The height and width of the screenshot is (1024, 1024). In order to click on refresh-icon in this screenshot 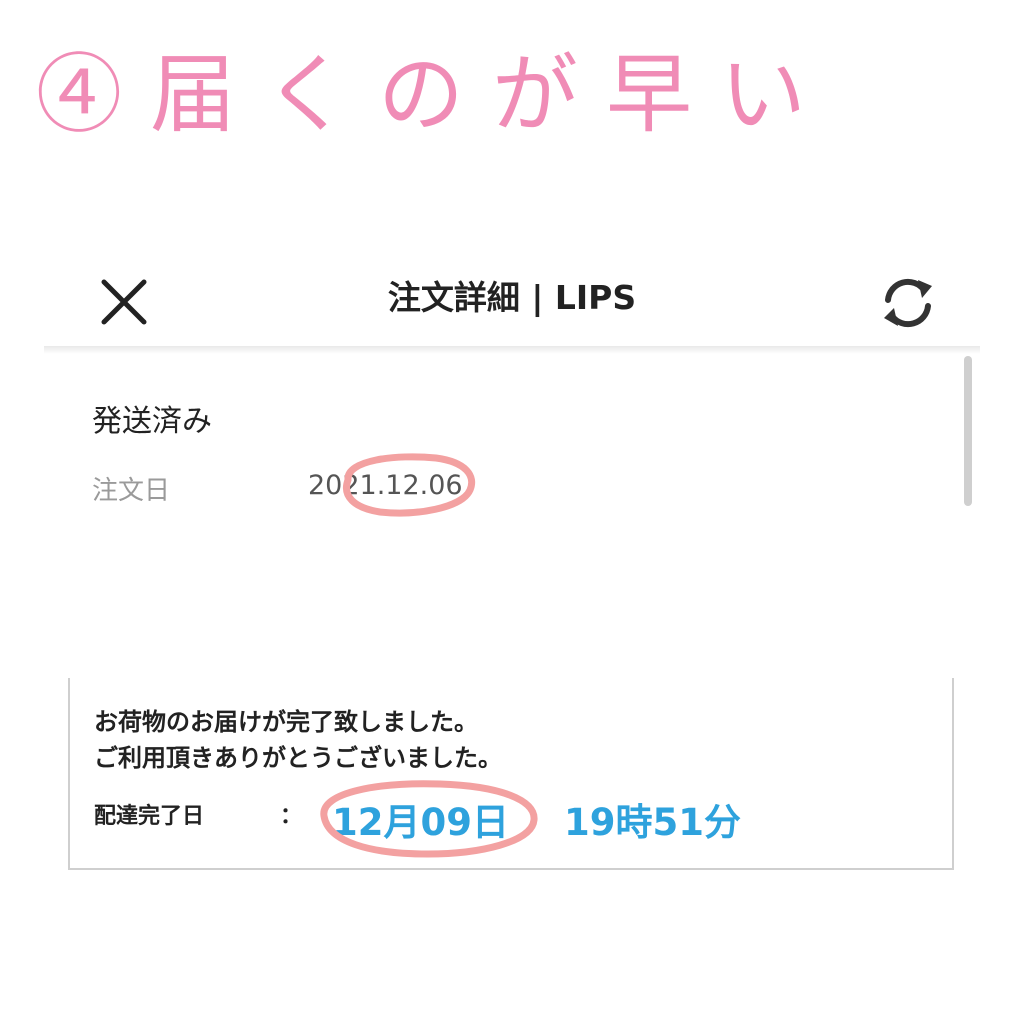, I will do `click(908, 303)`.